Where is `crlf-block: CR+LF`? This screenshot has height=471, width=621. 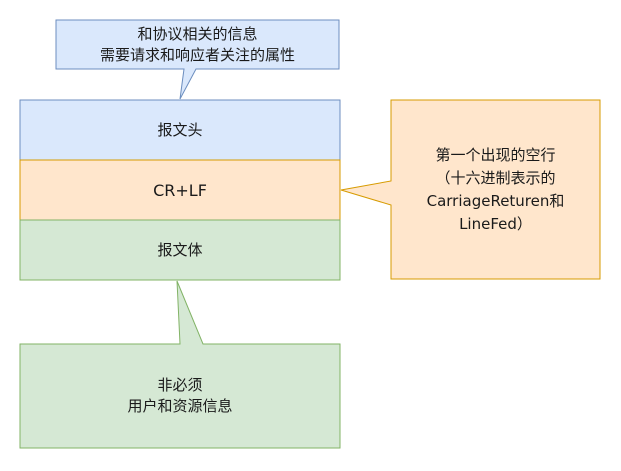 crlf-block: CR+LF is located at coordinates (180, 190).